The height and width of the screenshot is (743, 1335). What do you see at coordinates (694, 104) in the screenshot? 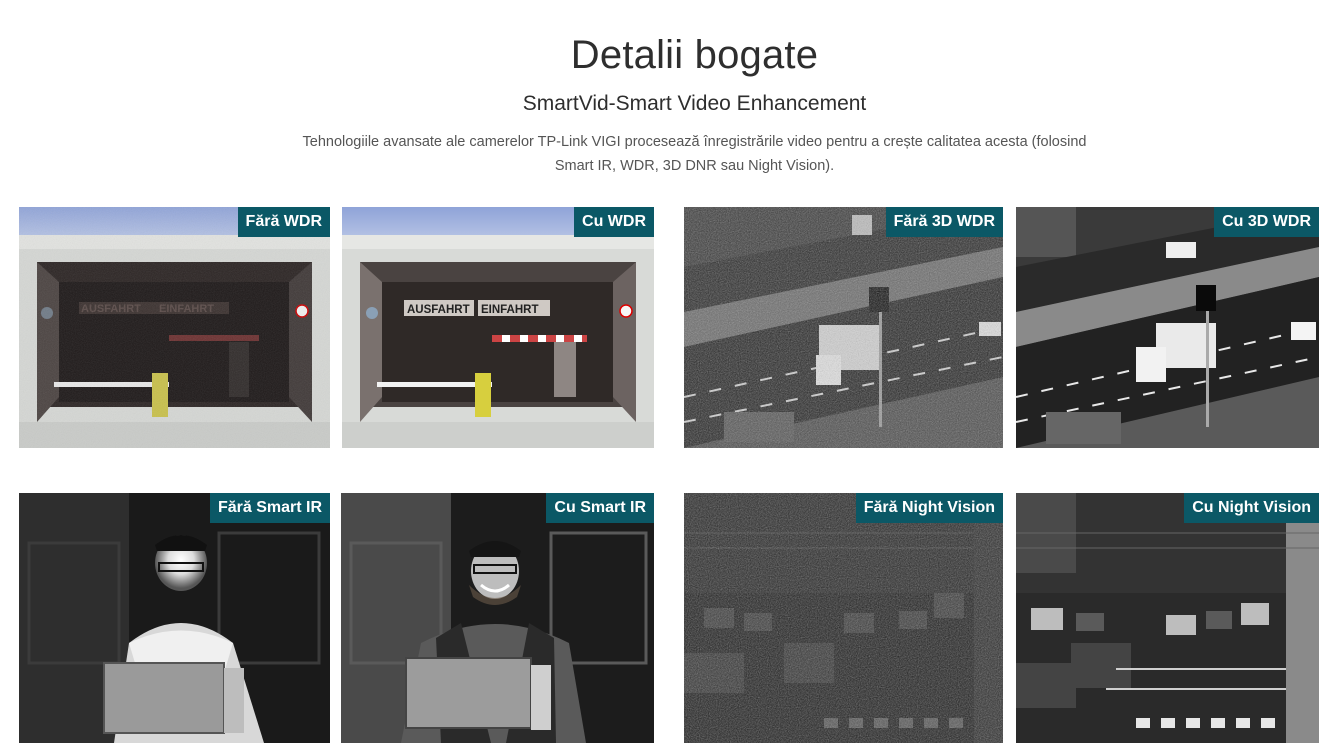
I see `section-subtitle: SmartVid-Smart Video Enhancement` at bounding box center [694, 104].